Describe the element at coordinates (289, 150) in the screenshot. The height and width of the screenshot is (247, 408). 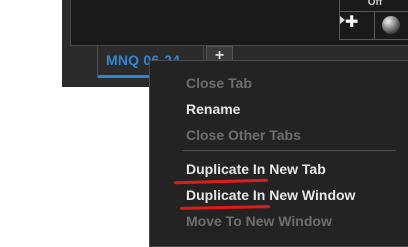
I see `menu-separator` at that location.